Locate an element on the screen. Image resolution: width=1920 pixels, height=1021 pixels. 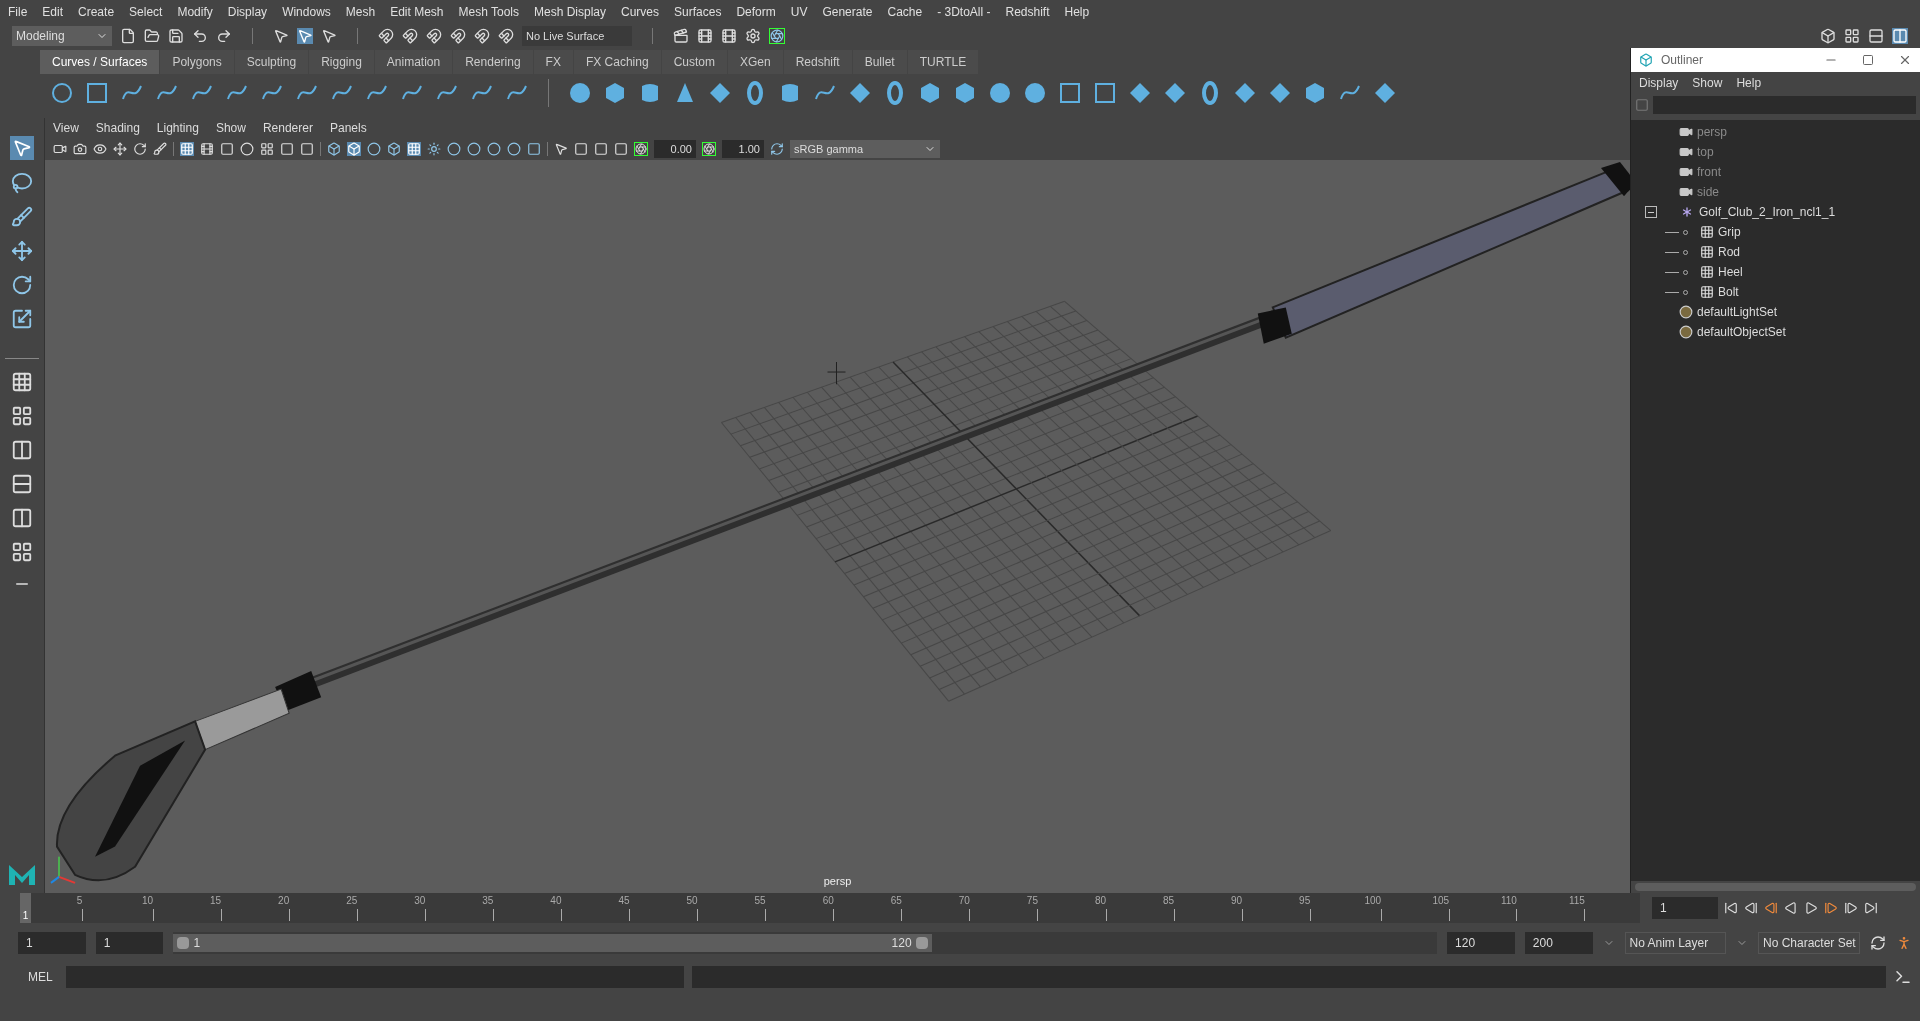
panel-menu-item: Renderer is located at coordinates (287, 128).